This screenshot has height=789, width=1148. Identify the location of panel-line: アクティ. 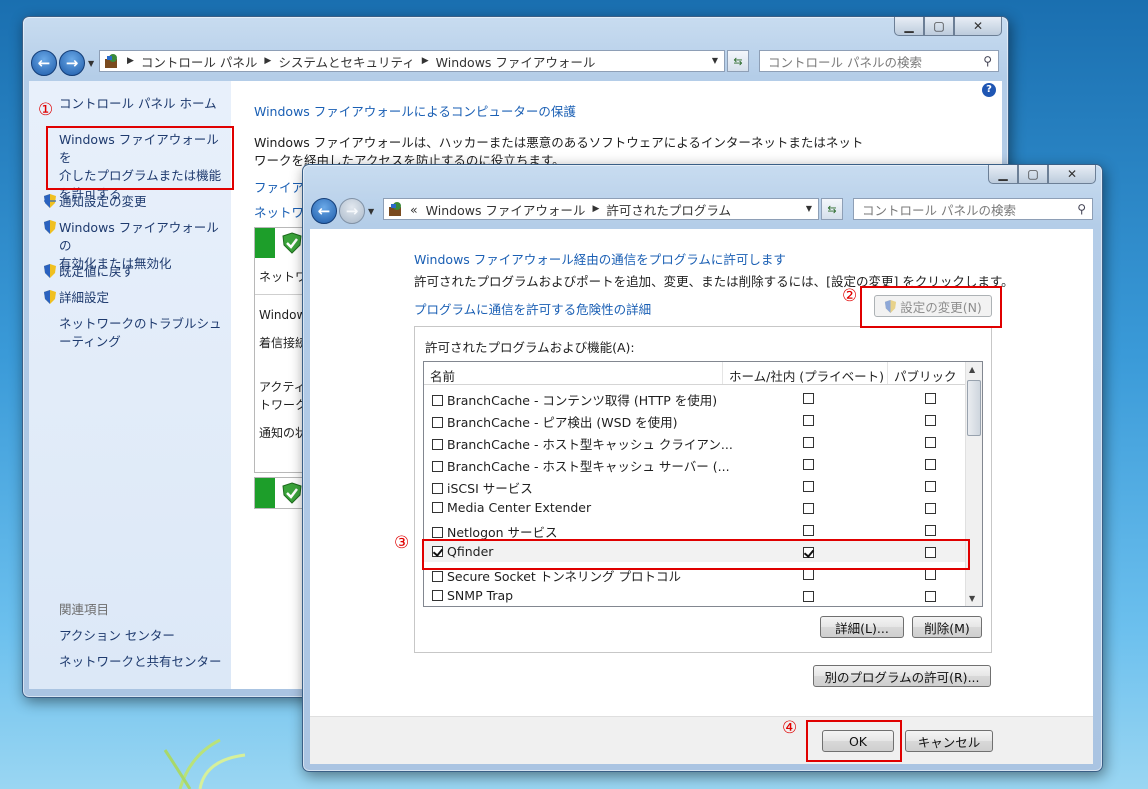
(282, 387).